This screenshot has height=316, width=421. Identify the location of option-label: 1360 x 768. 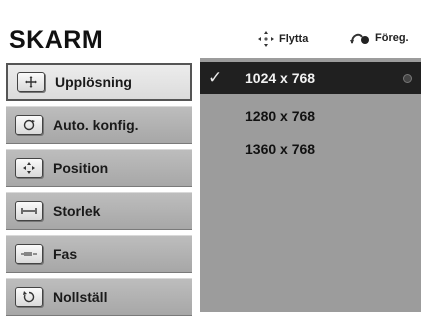
(280, 149).